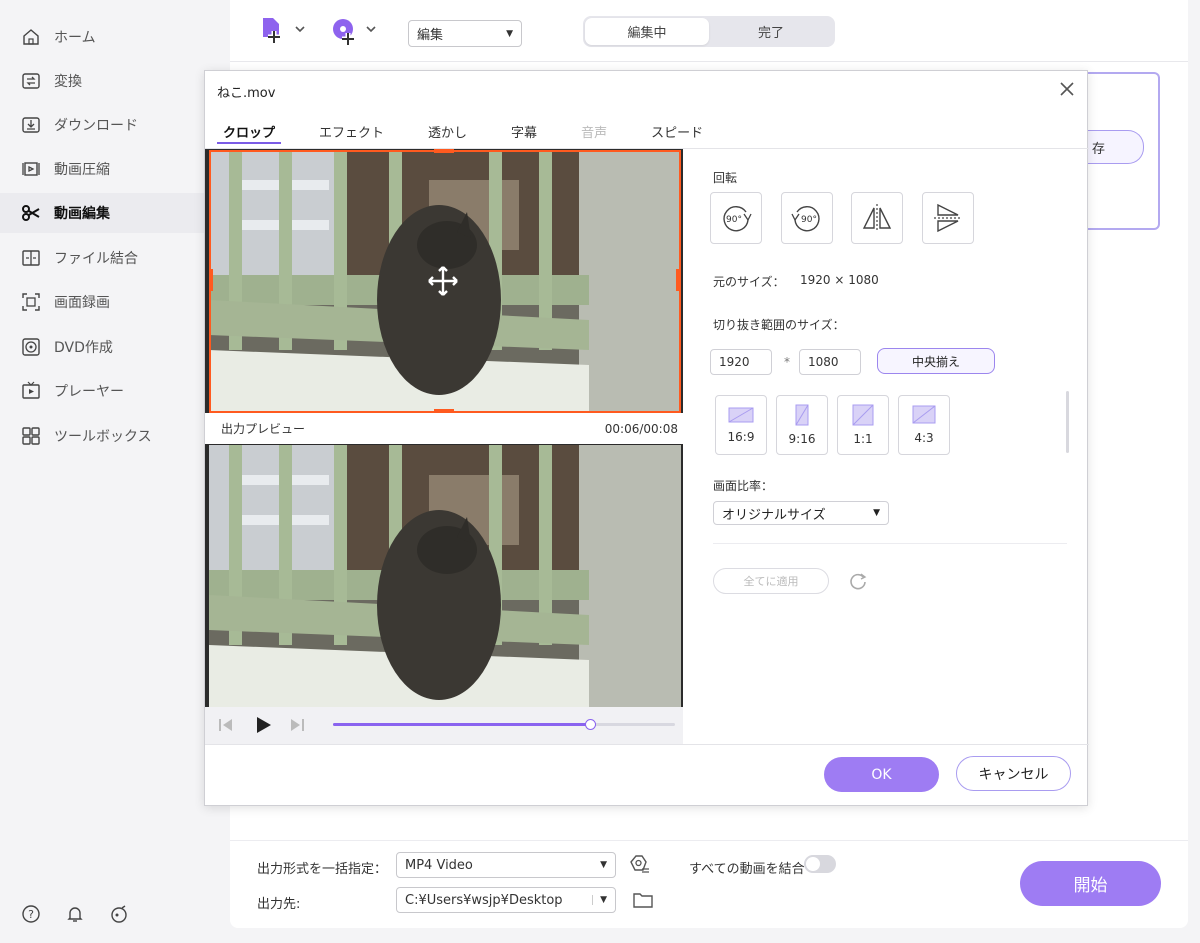 This screenshot has height=943, width=1200. I want to click on dialog-title: ねこ.mov, so click(246, 93).